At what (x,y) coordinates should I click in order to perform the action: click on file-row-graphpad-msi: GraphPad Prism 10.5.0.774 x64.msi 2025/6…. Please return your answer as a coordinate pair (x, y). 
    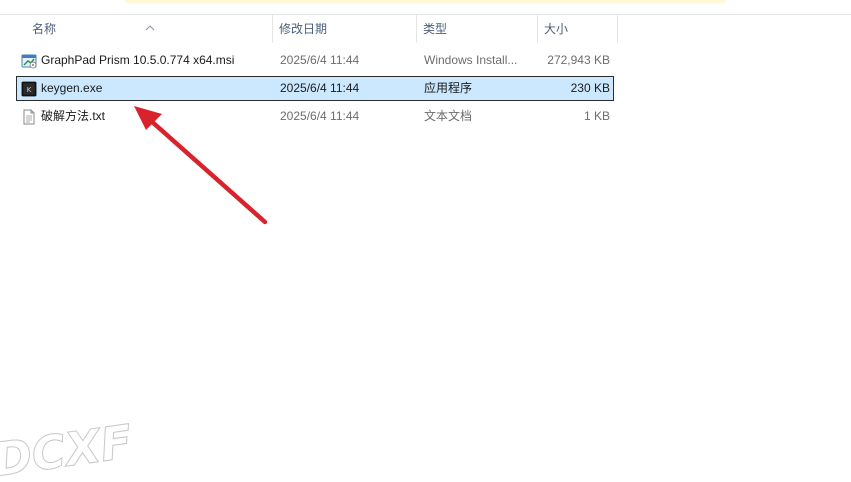
    Looking at the image, I should click on (315, 60).